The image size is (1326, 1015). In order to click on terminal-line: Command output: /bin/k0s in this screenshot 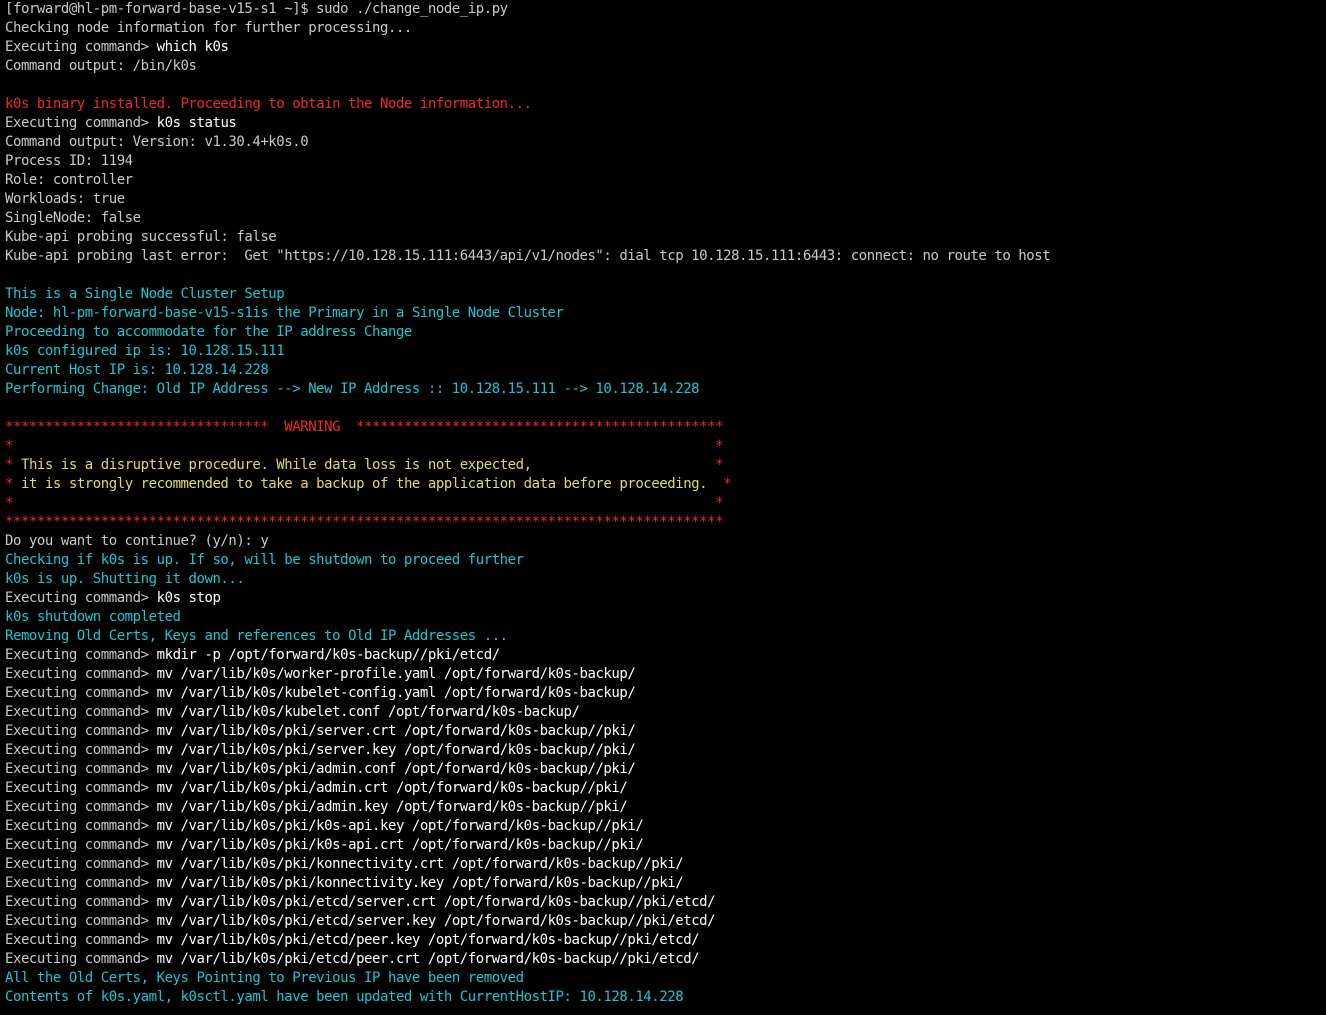, I will do `click(665, 66)`.